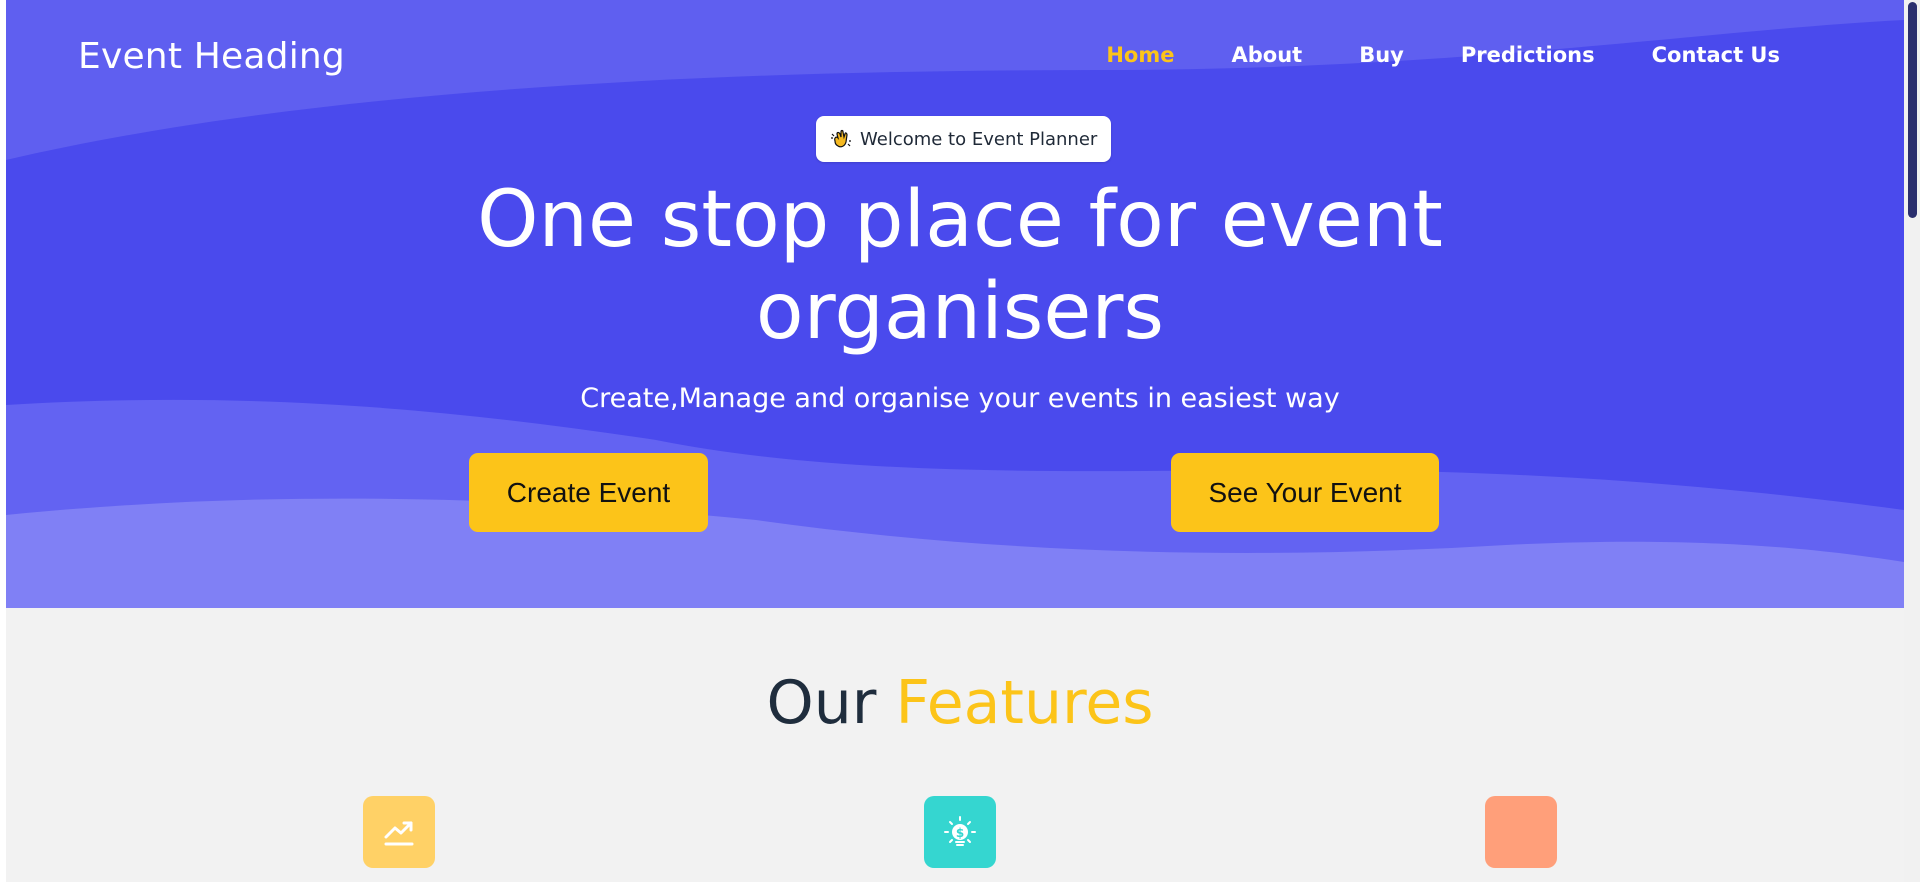  I want to click on vertical-scrollbar, so click(1912, 441).